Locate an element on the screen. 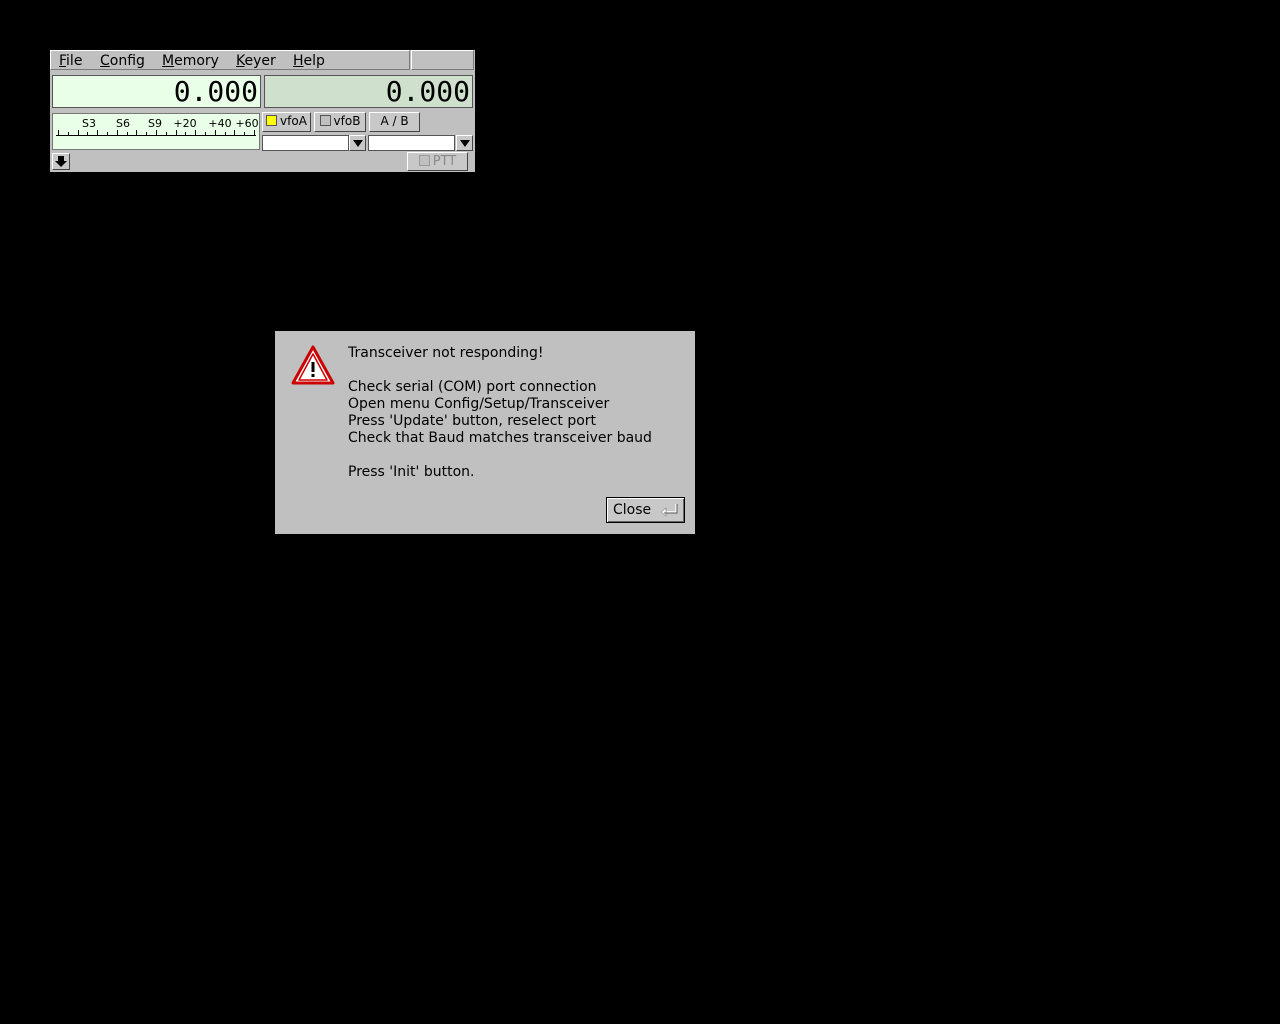  a-b-swap-button: A / B is located at coordinates (394, 122).